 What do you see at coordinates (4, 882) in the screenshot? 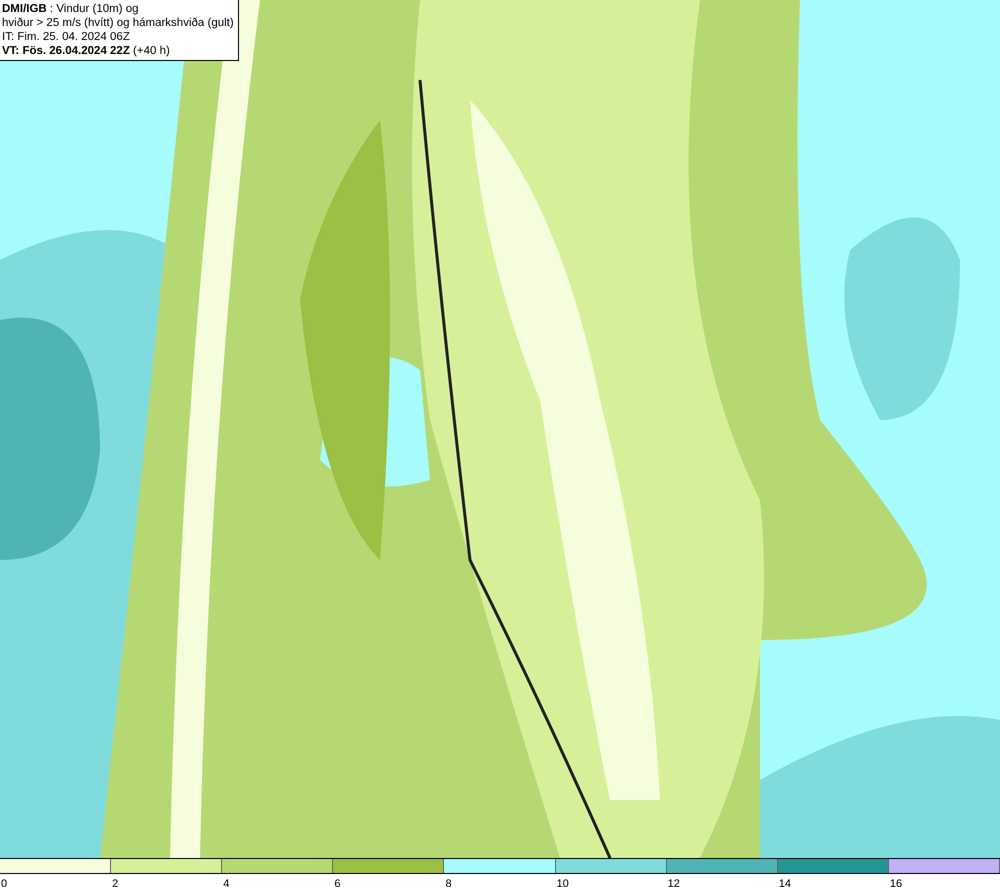
I see `legend-tick-label: 0` at bounding box center [4, 882].